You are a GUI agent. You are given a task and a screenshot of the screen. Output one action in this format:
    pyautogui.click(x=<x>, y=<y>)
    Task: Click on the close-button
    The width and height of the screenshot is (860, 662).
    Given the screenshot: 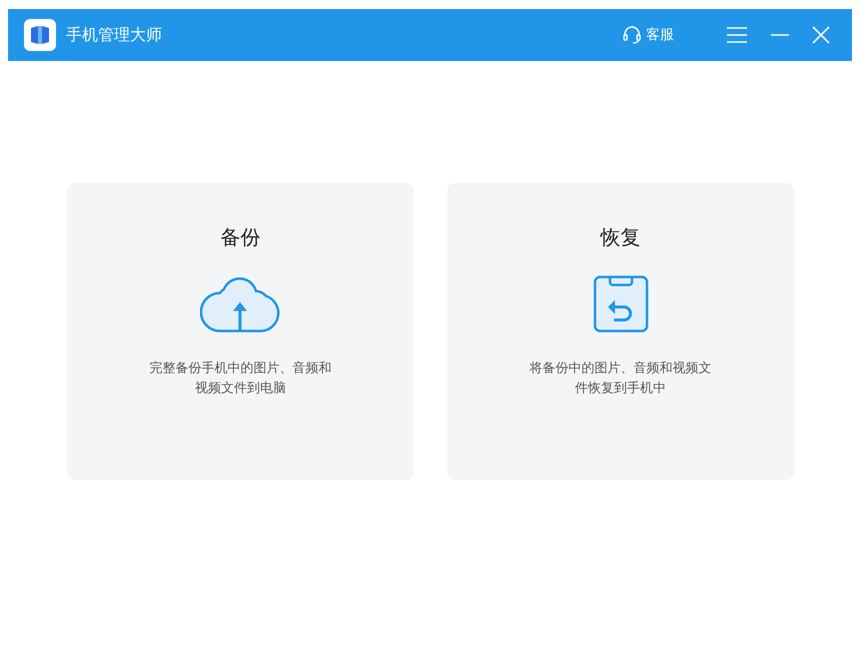 What is the action you would take?
    pyautogui.click(x=821, y=35)
    